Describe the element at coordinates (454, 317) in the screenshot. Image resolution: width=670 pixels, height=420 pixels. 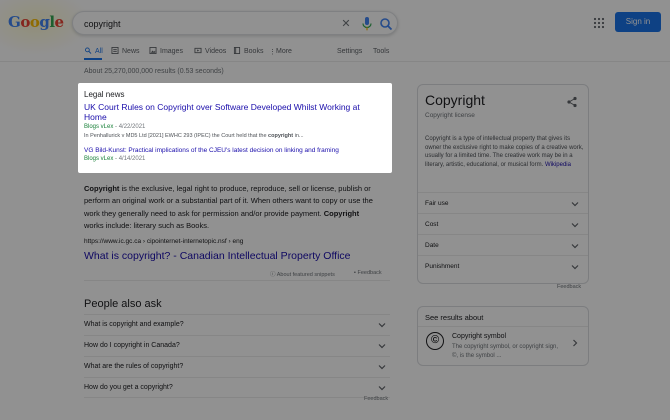
I see `see-results-about-heading: See results about` at that location.